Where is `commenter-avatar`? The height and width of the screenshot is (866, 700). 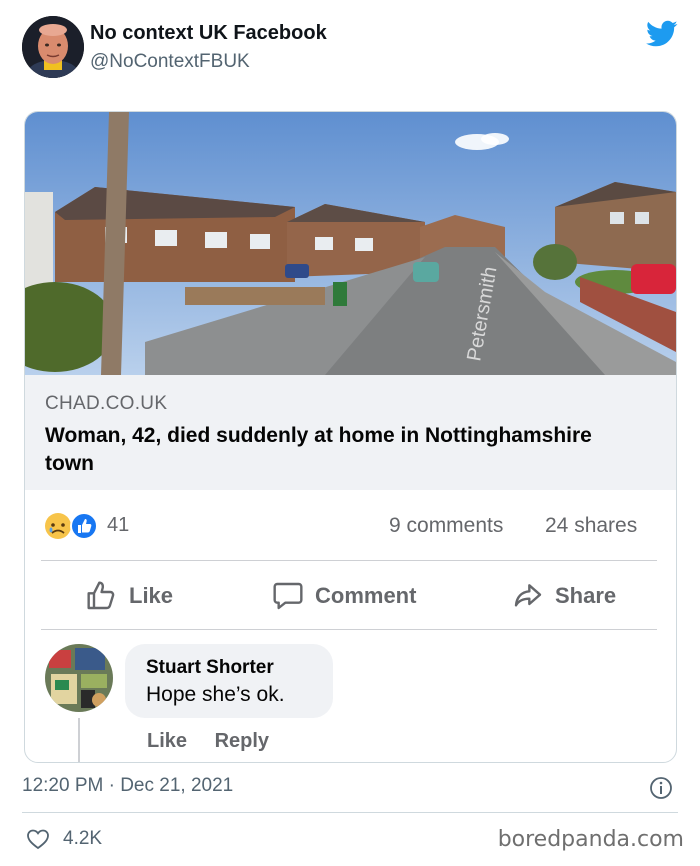 commenter-avatar is located at coordinates (79, 678).